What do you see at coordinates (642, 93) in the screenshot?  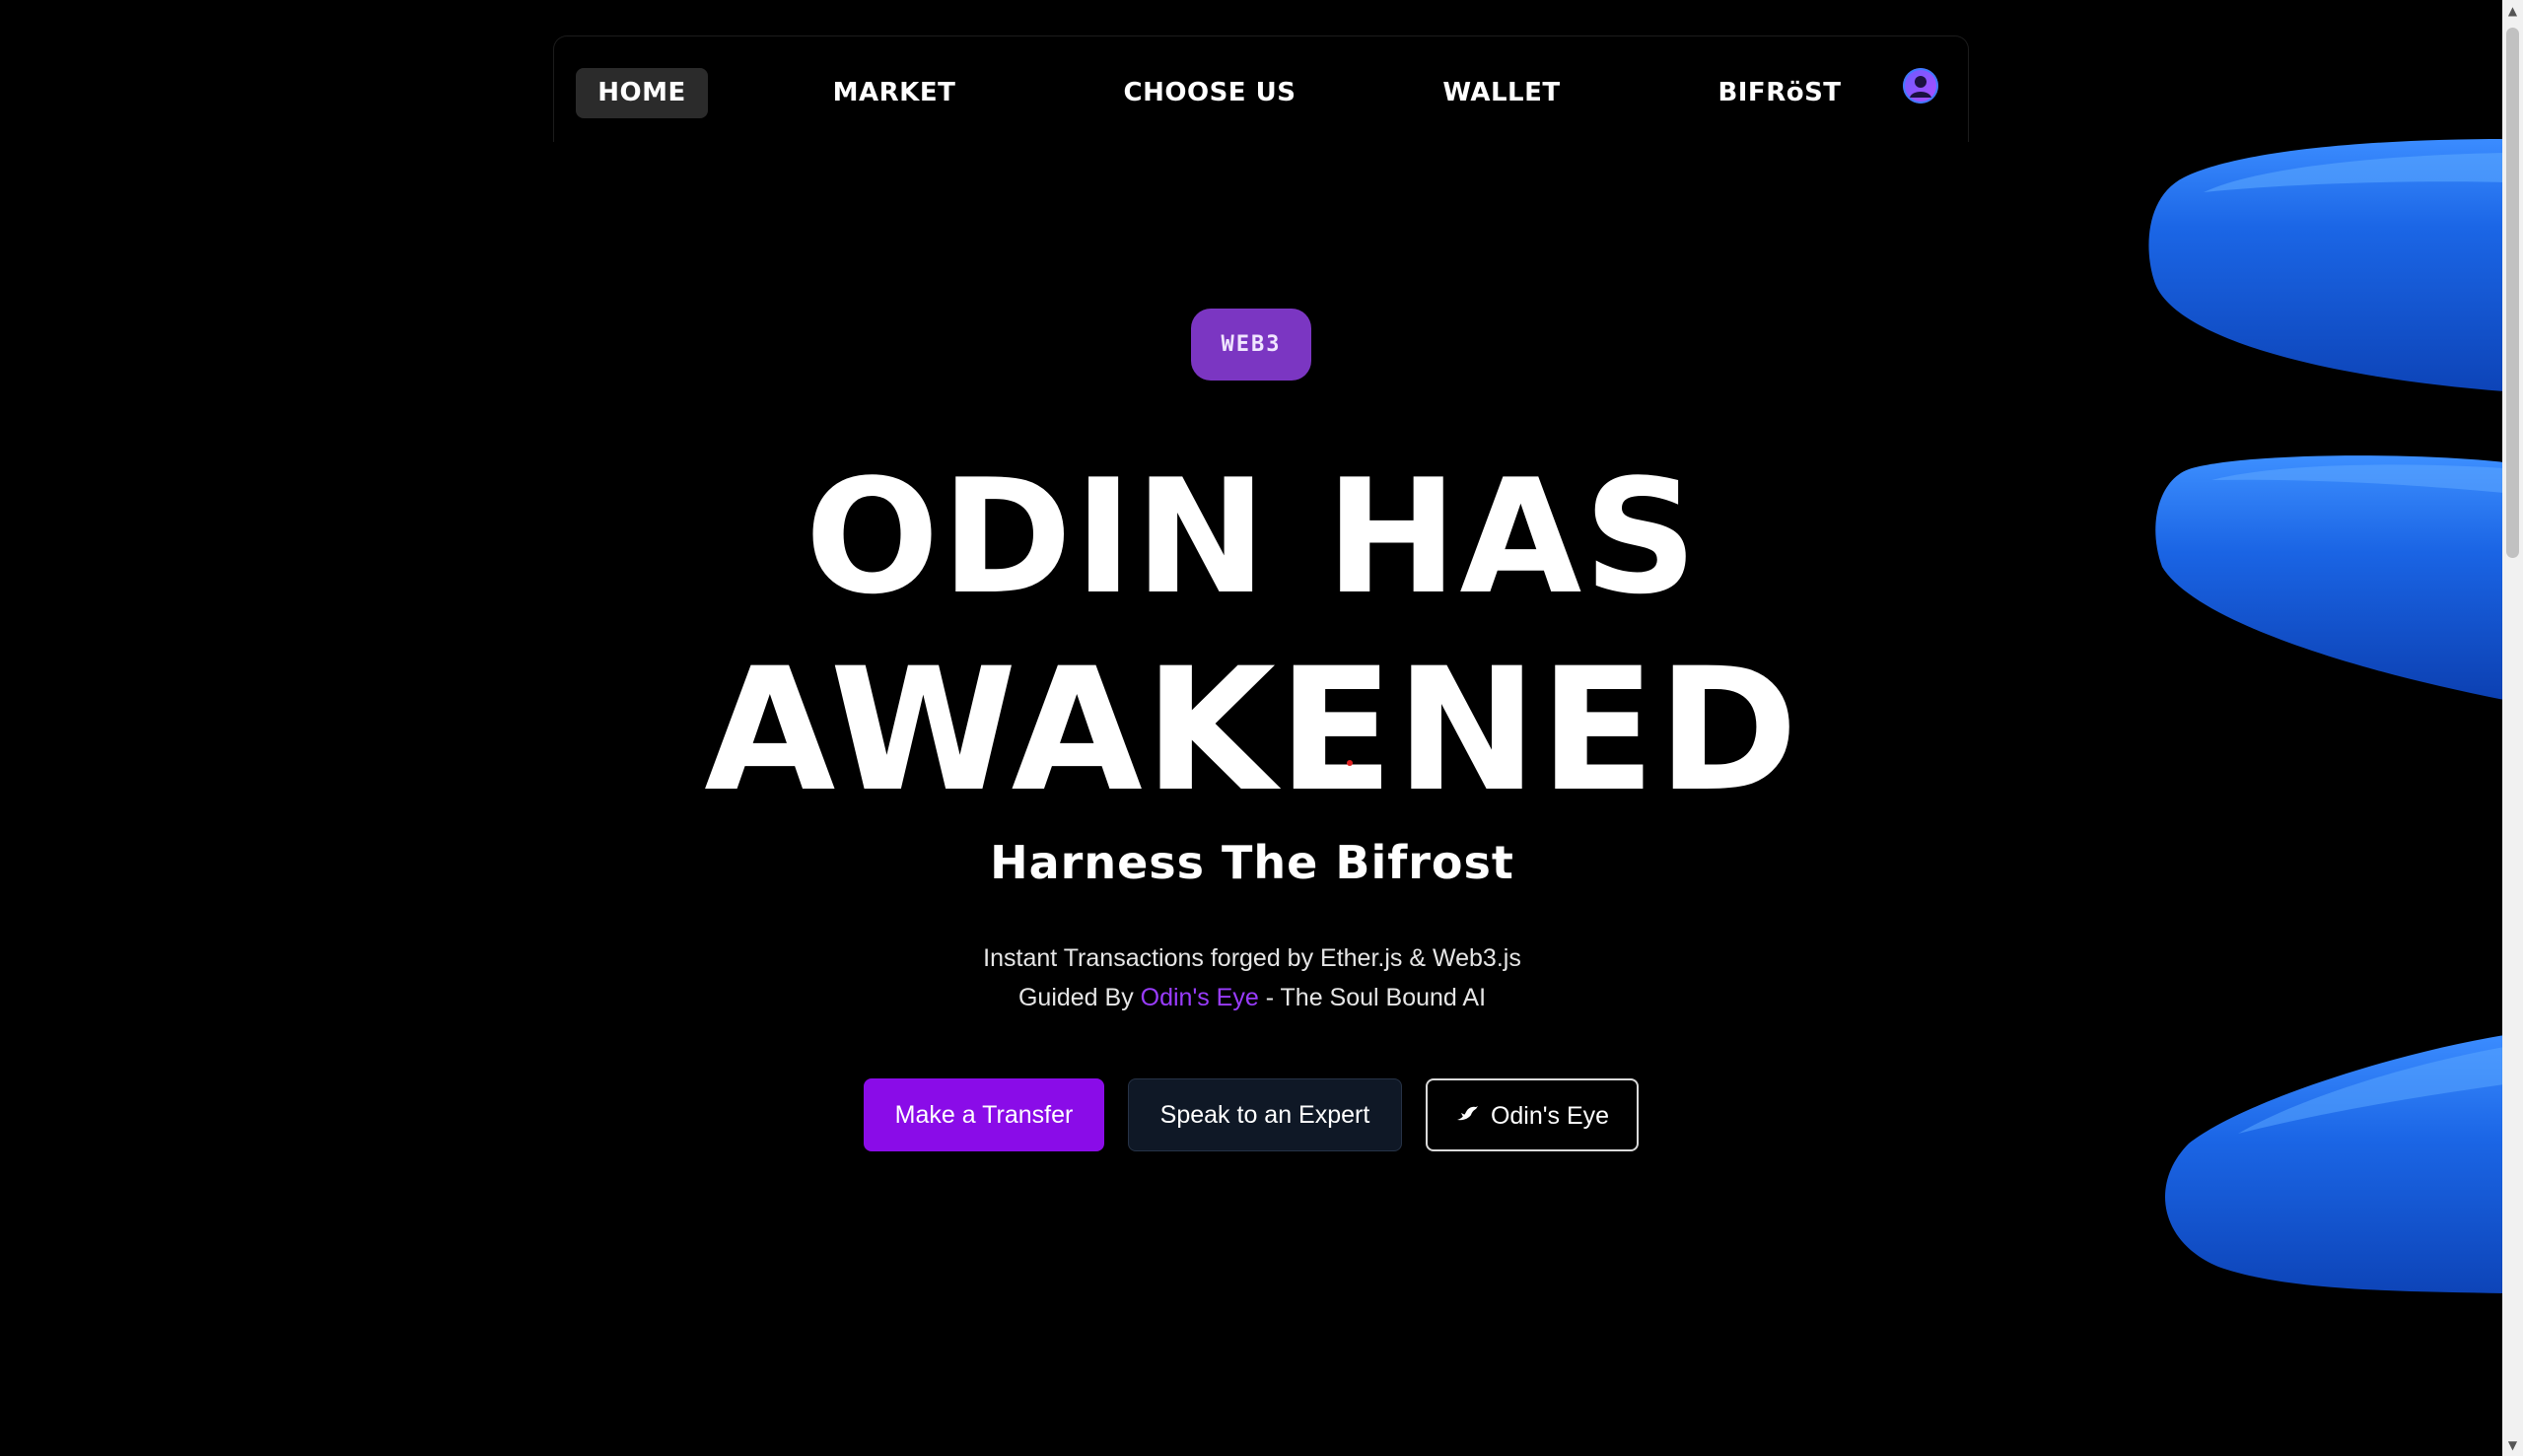 I see `nav-item-home: HOME` at bounding box center [642, 93].